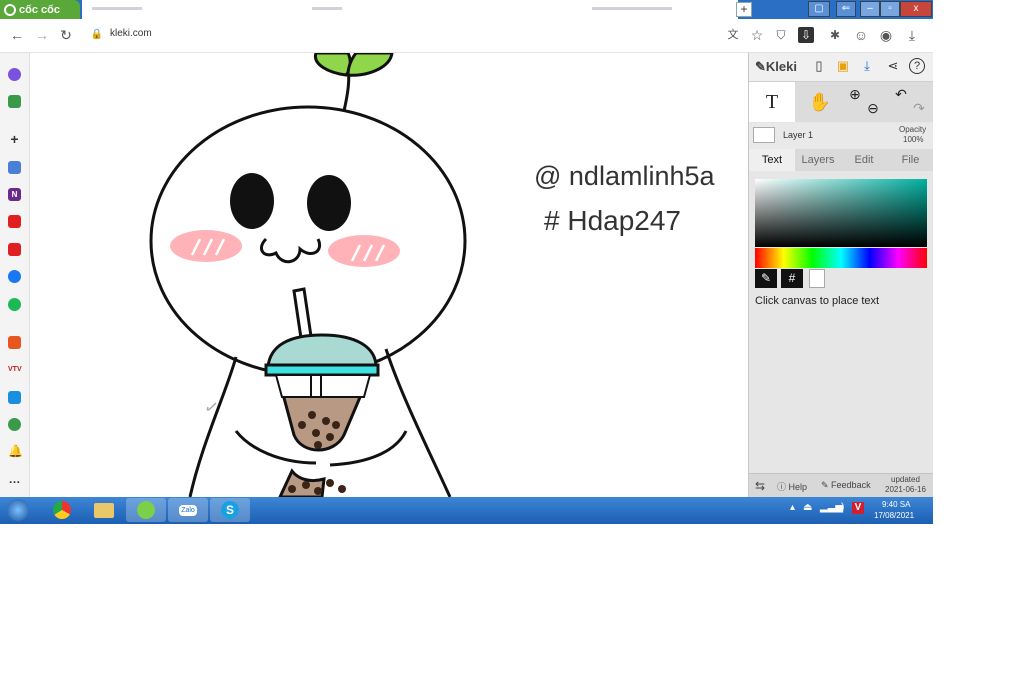  Describe the element at coordinates (905, 489) in the screenshot. I see `updated-date: 2021-06-16` at that location.